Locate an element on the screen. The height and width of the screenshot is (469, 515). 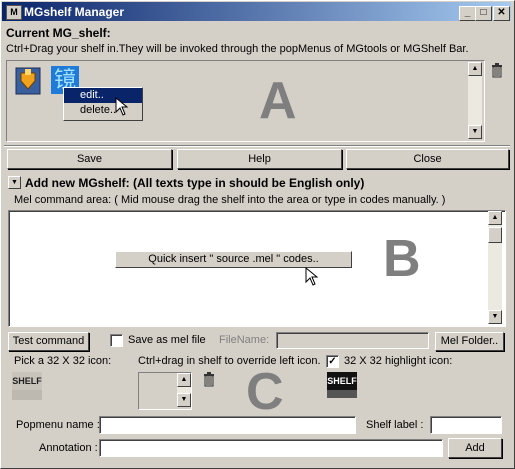
quick-insert-button: Quick insert " source .mel " codes.. is located at coordinates (233, 259).